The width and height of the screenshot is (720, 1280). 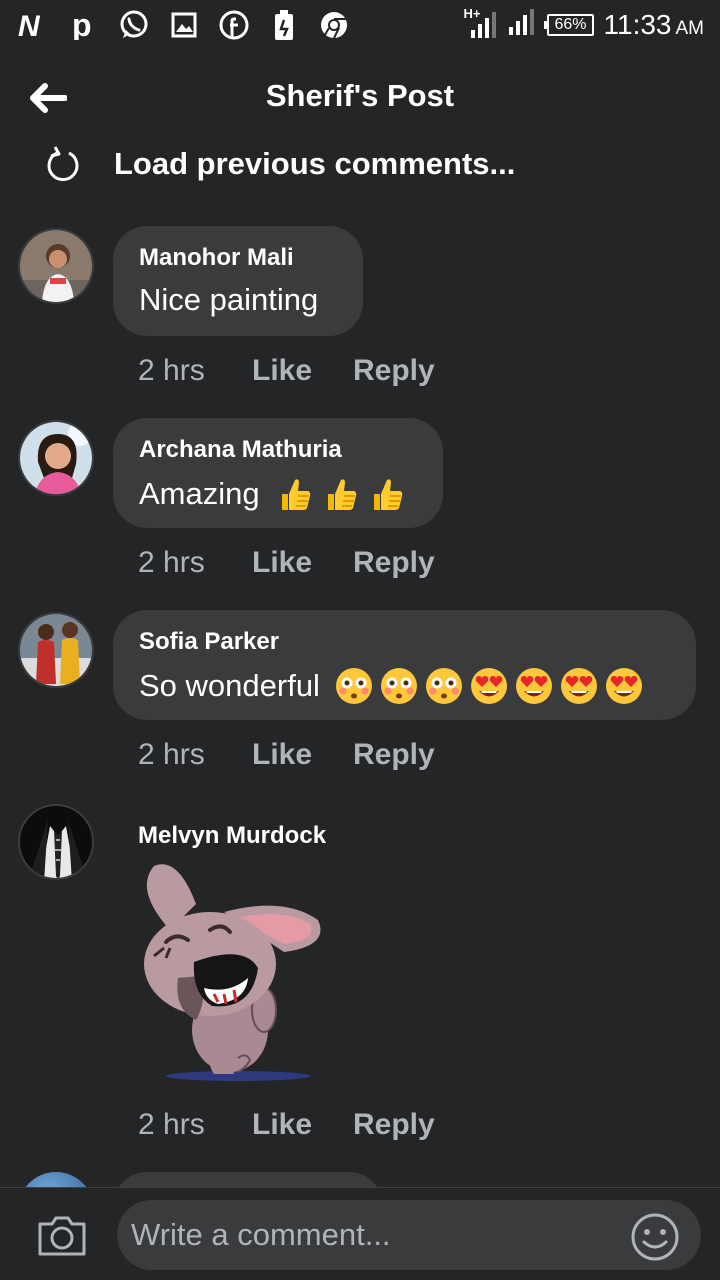 What do you see at coordinates (690, 28) in the screenshot?
I see `clock-ampm: AM` at bounding box center [690, 28].